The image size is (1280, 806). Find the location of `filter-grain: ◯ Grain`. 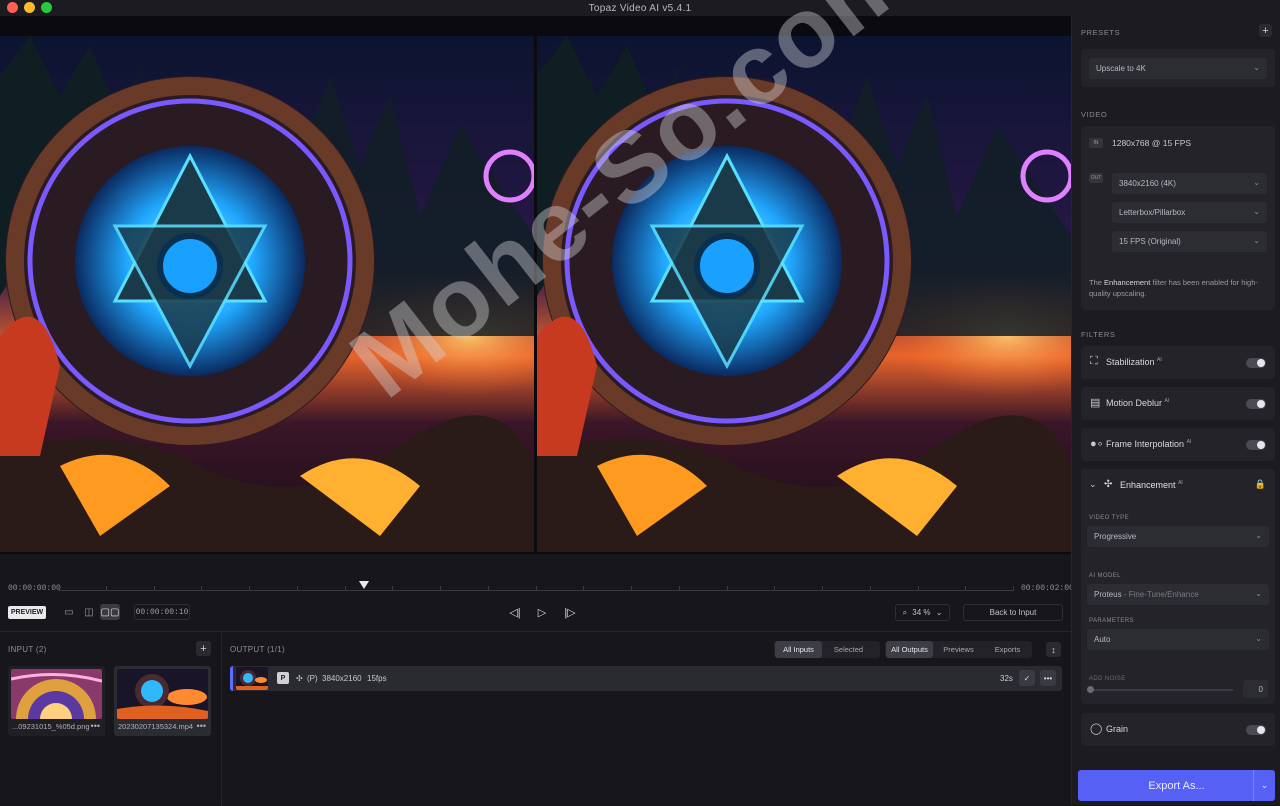

filter-grain: ◯ Grain is located at coordinates (1178, 729).